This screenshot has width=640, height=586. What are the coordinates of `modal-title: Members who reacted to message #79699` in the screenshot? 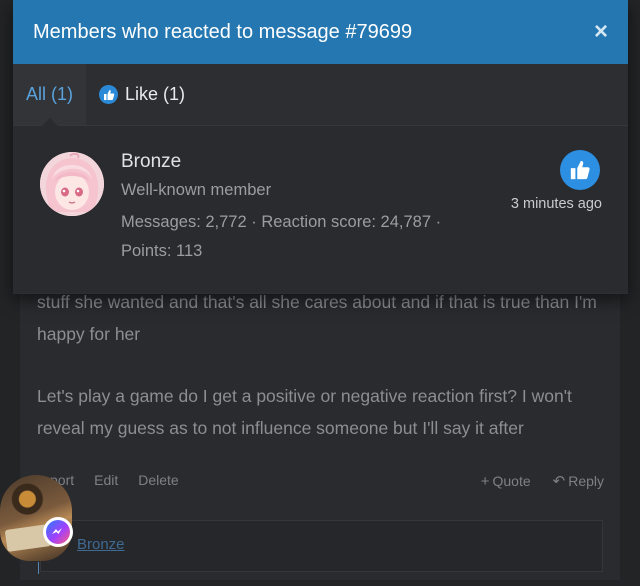 It's located at (223, 31).